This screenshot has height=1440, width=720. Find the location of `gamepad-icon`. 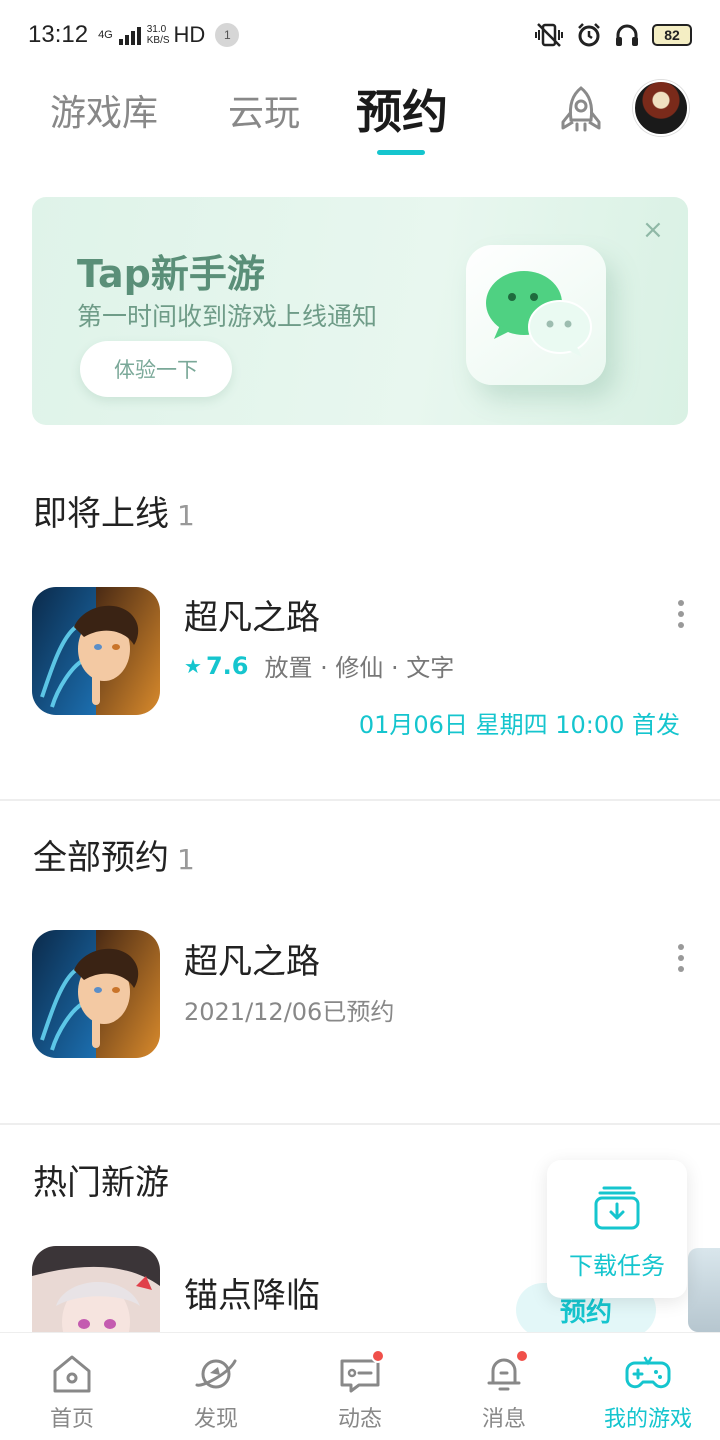

gamepad-icon is located at coordinates (648, 1374).